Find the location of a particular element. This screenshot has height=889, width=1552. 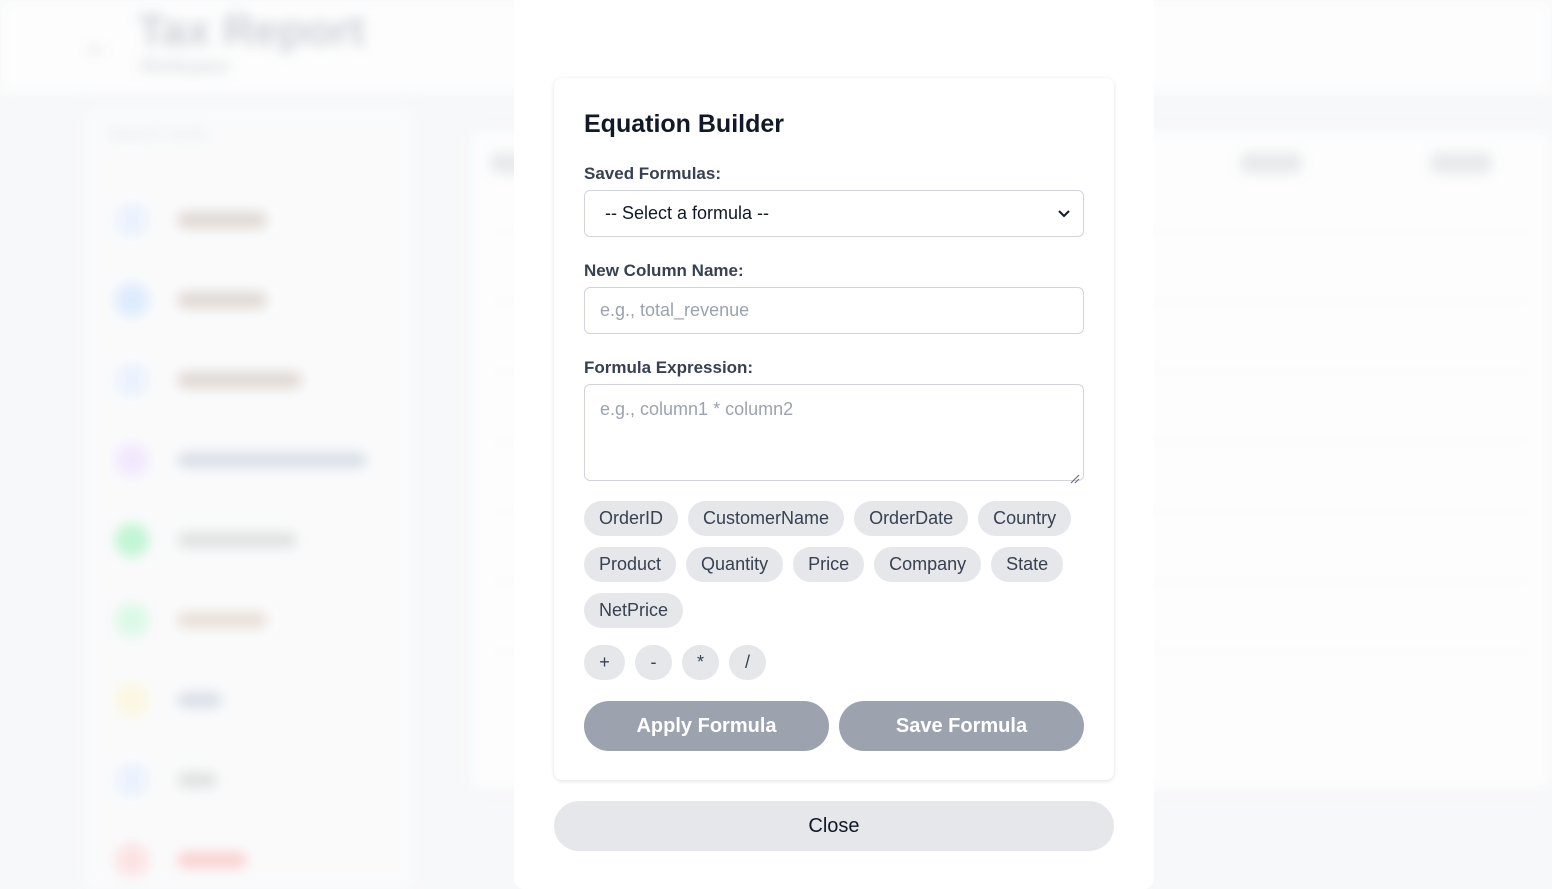

close-button: Close is located at coordinates (834, 826).